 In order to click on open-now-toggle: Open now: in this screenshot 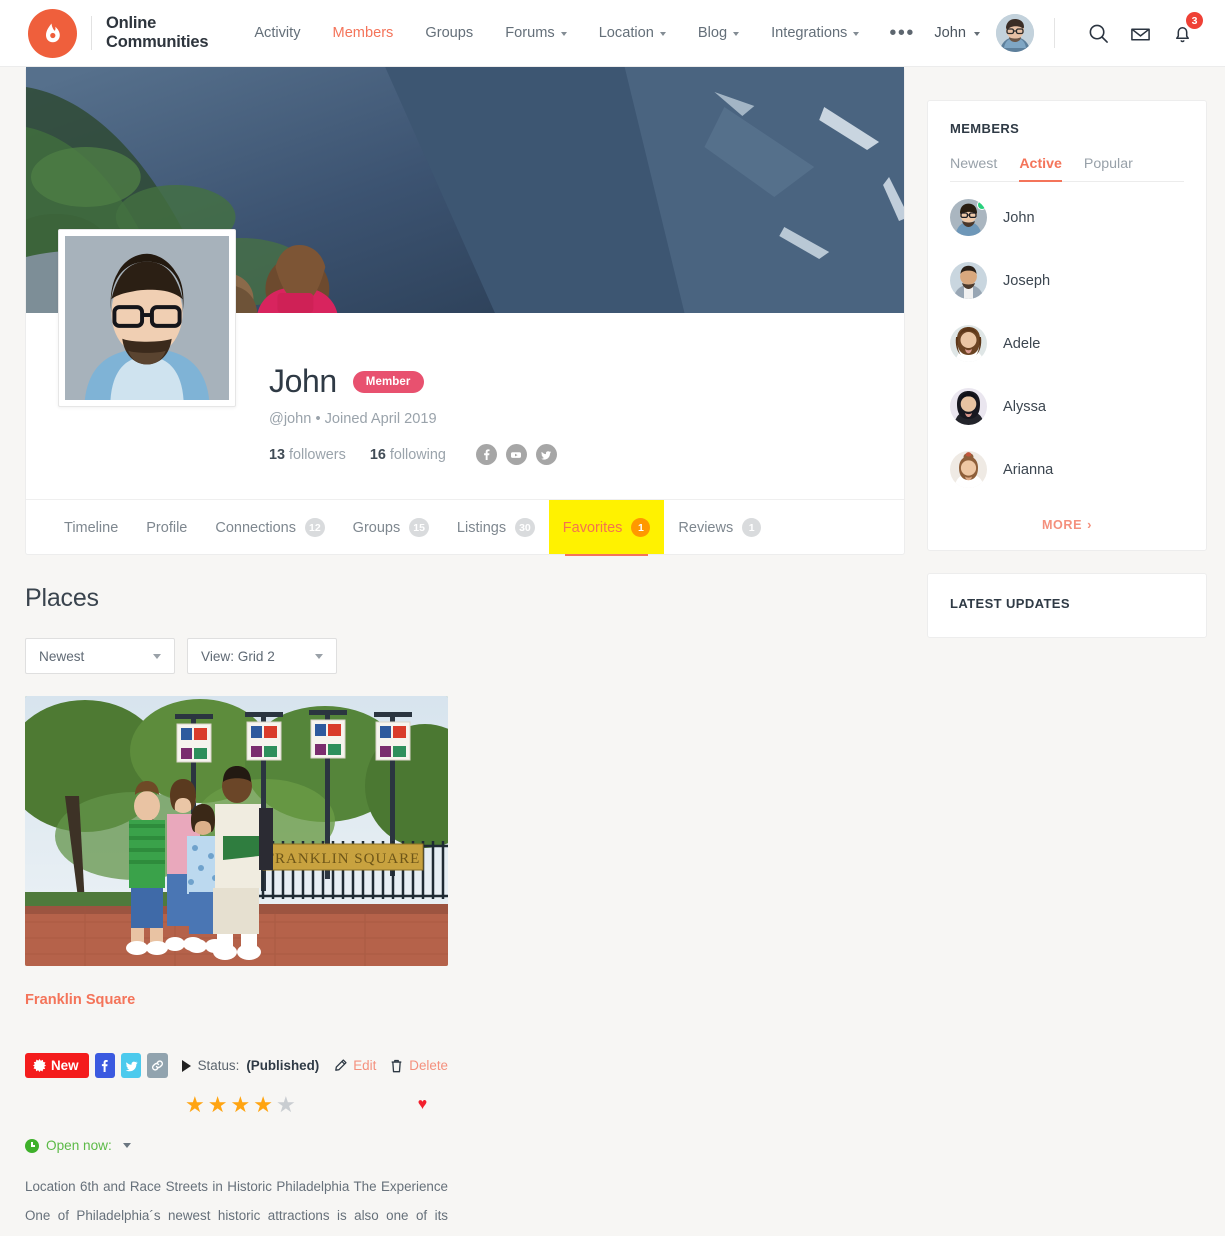, I will do `click(236, 1145)`.